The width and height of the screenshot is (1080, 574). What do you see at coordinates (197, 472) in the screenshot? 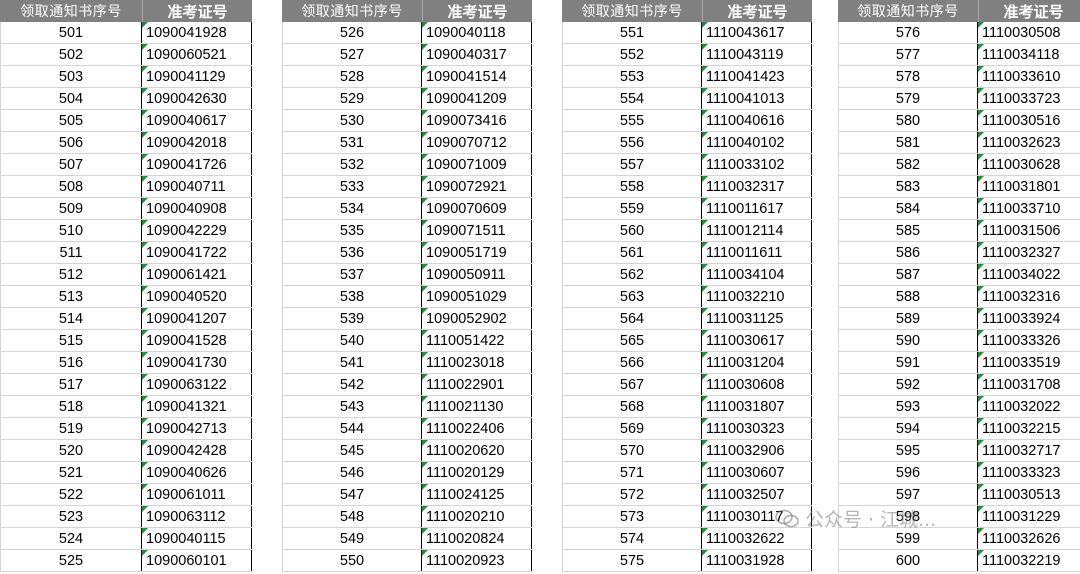
I see `exam-id-cell: 1090040626` at bounding box center [197, 472].